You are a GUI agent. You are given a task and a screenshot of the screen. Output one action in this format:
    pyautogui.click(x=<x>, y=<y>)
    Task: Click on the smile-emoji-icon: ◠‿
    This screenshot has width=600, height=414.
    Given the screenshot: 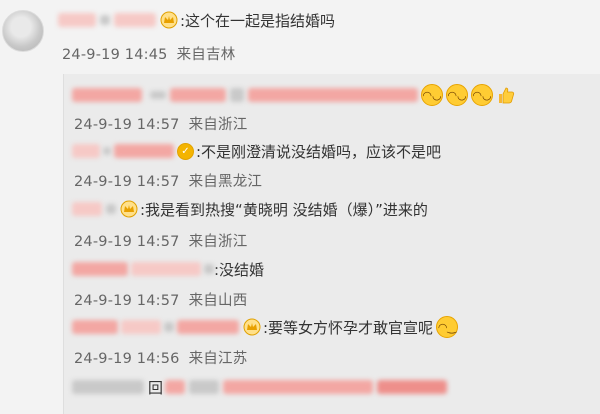 What is the action you would take?
    pyautogui.click(x=447, y=327)
    